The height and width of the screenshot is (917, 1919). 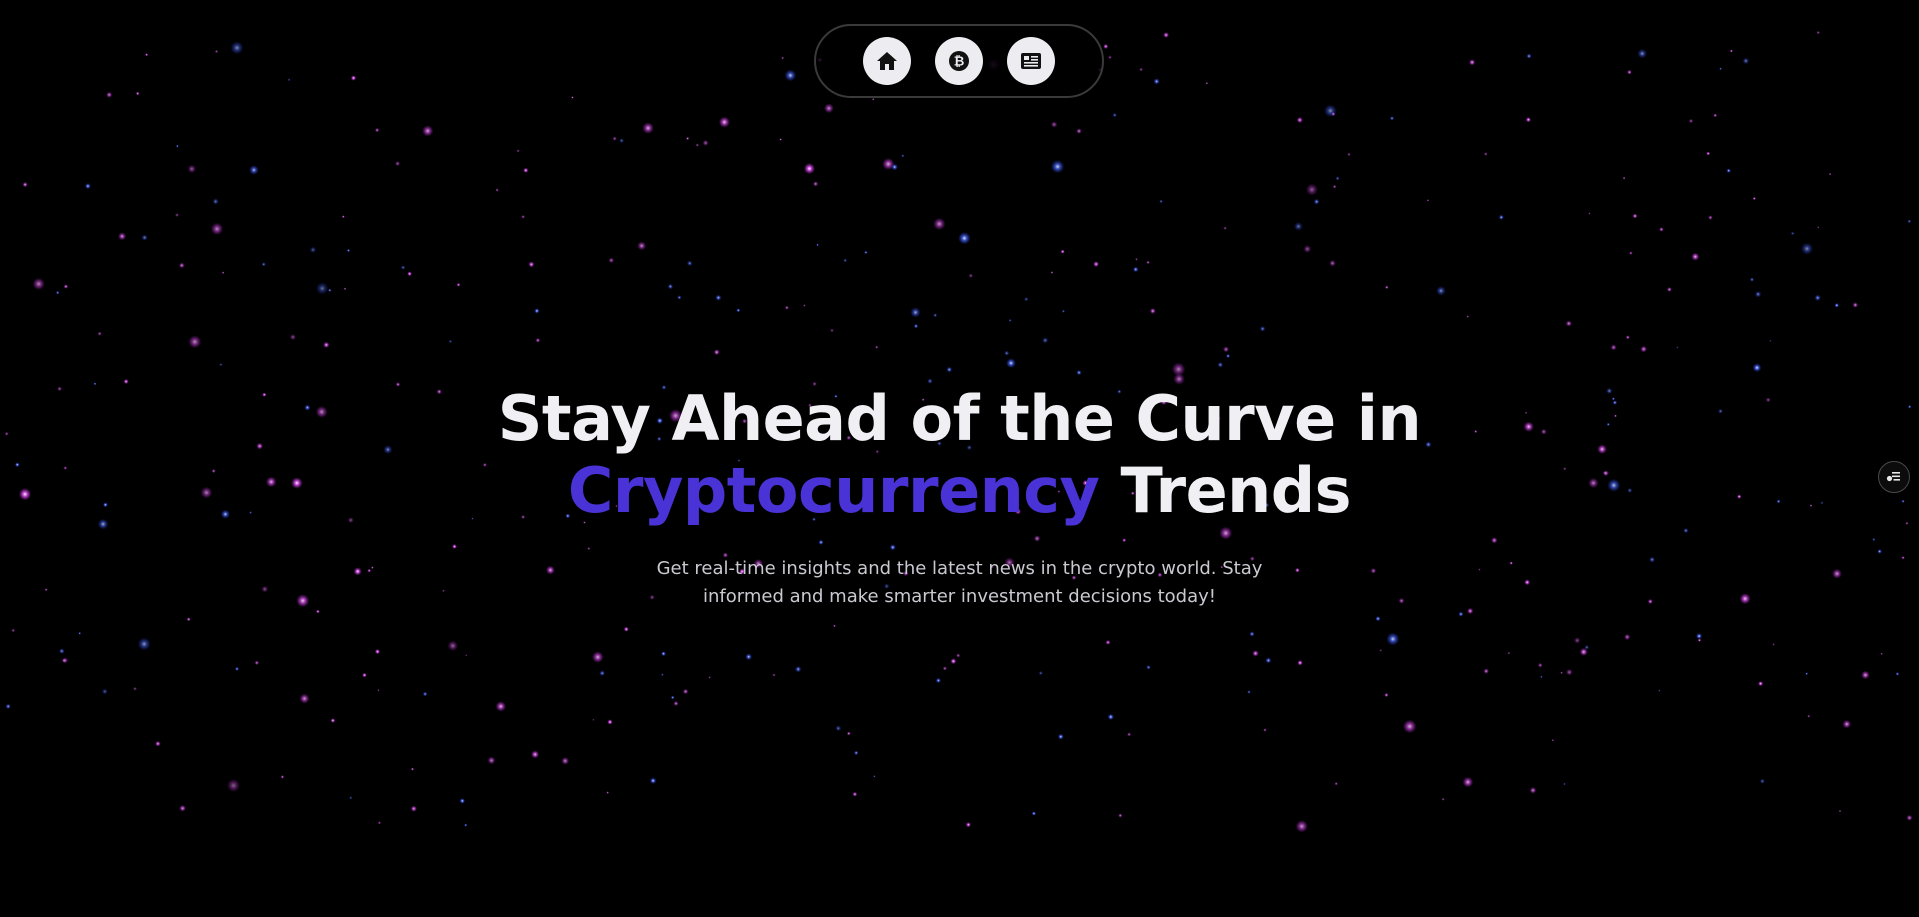 I want to click on nav-bitcoin-button: ₿, so click(x=959, y=61).